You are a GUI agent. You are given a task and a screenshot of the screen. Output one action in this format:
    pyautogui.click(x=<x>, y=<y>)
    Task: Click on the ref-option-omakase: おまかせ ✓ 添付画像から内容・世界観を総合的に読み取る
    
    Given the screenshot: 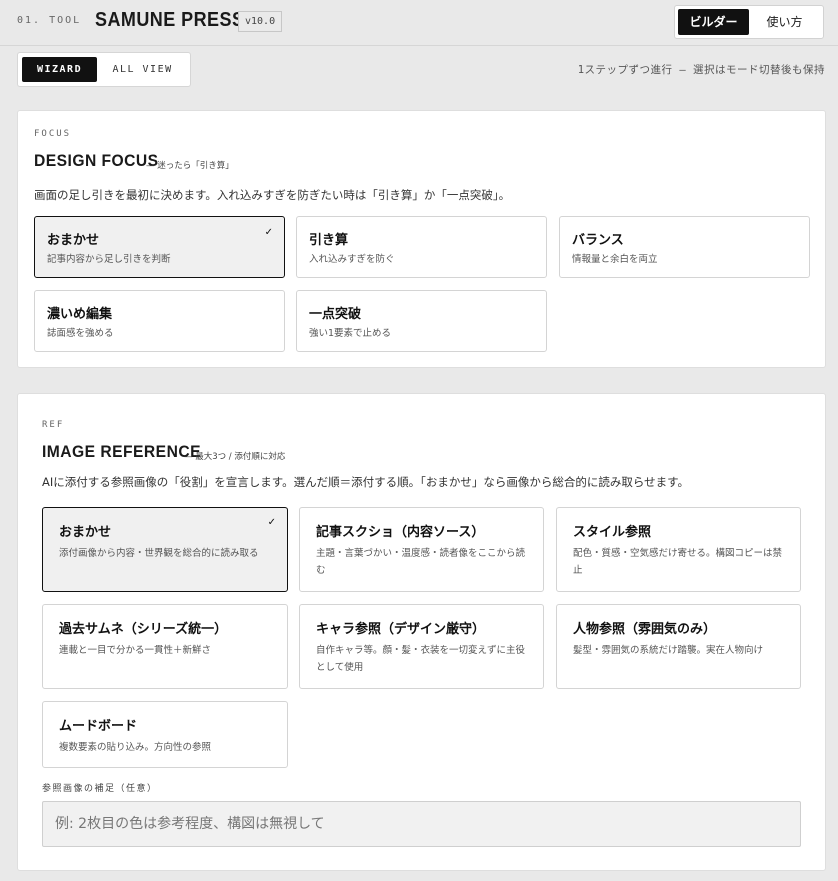 What is the action you would take?
    pyautogui.click(x=165, y=549)
    